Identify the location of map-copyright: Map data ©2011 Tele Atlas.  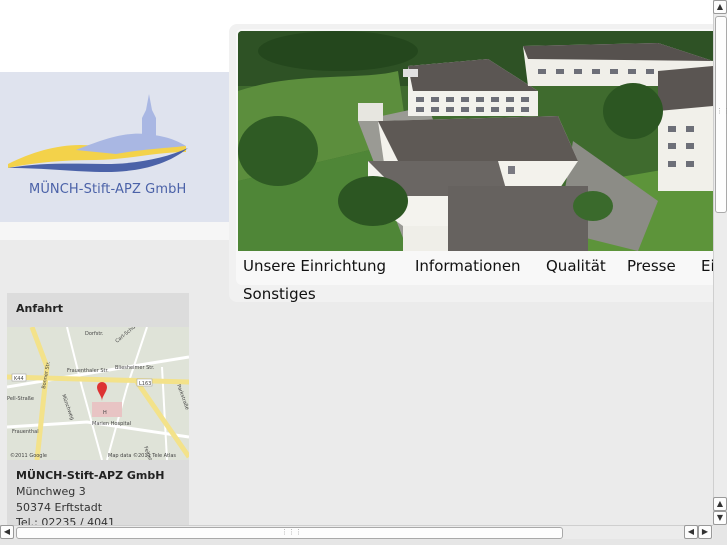
(142, 455).